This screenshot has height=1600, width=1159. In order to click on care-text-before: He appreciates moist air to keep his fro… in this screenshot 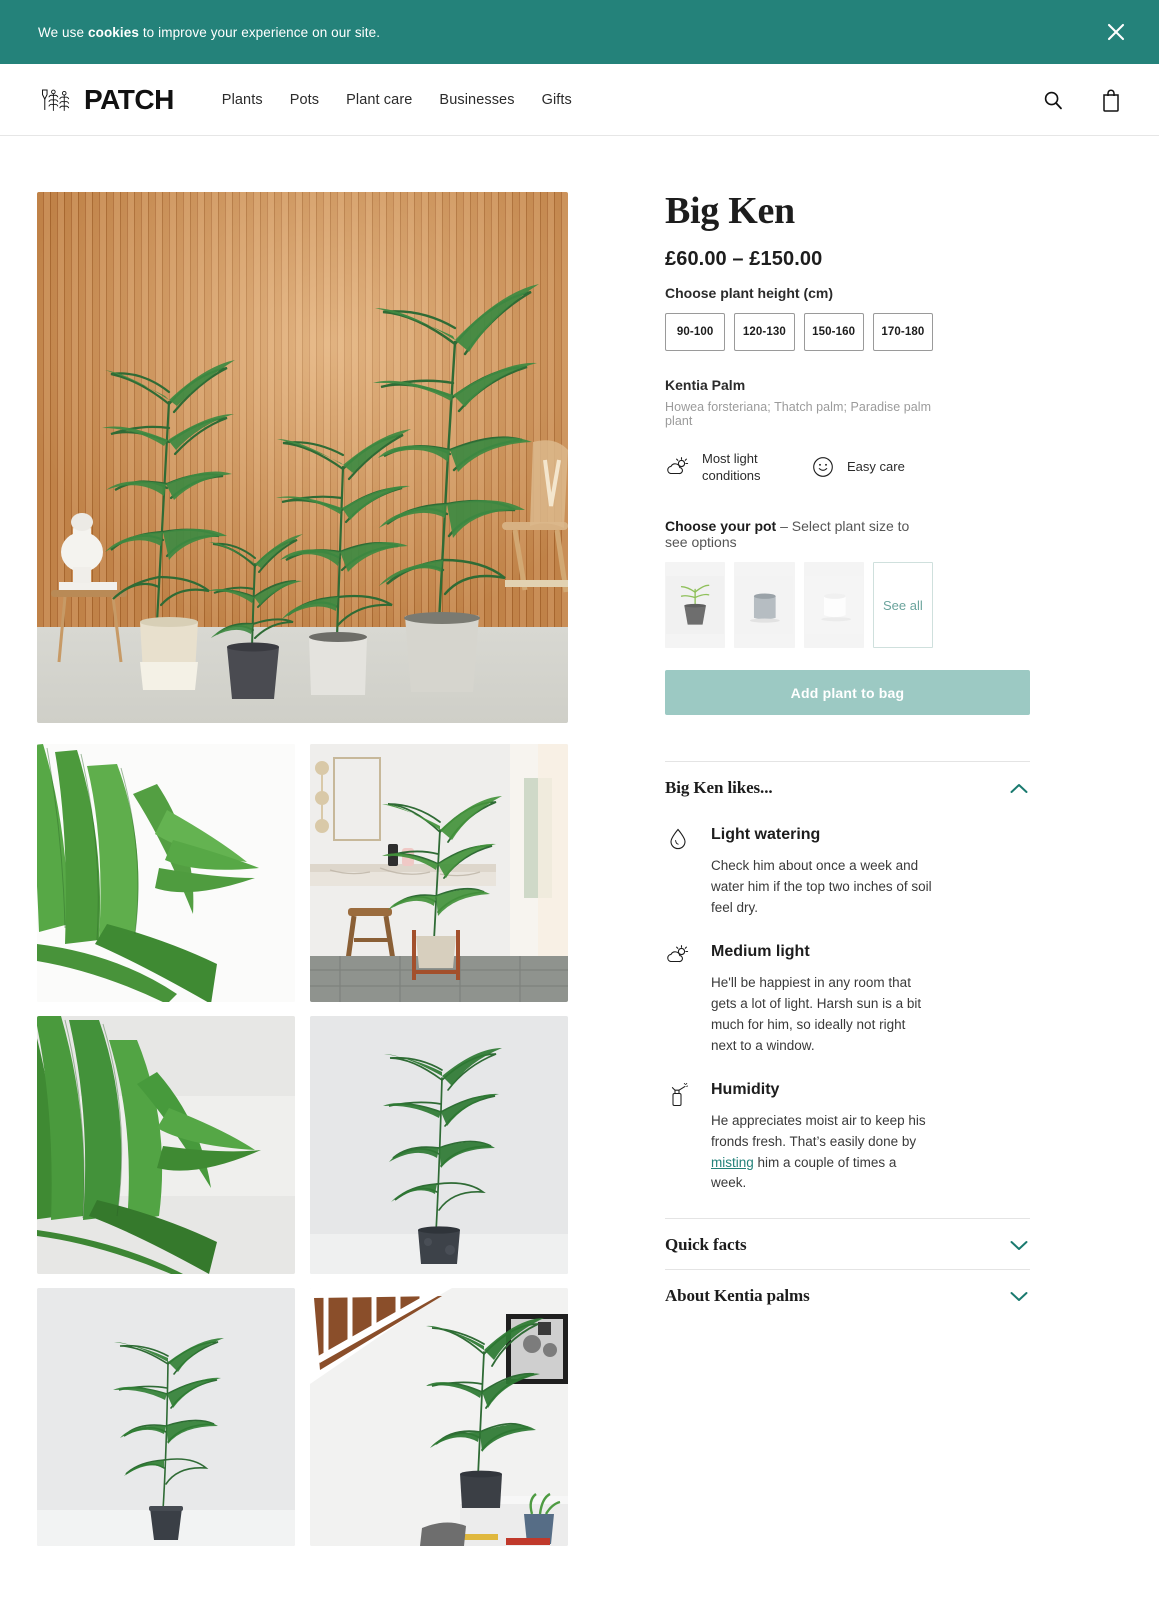, I will do `click(818, 1130)`.